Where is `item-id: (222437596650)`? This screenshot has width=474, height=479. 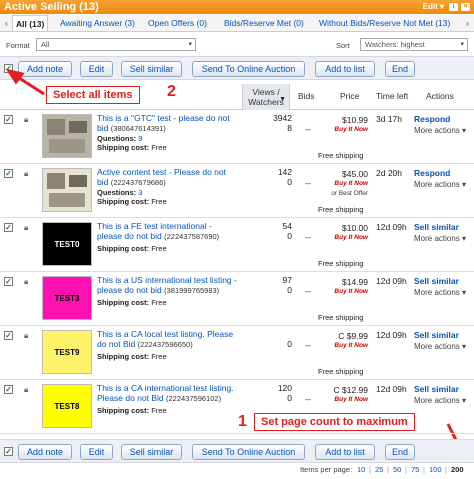
item-id: (222437596650) is located at coordinates (165, 344).